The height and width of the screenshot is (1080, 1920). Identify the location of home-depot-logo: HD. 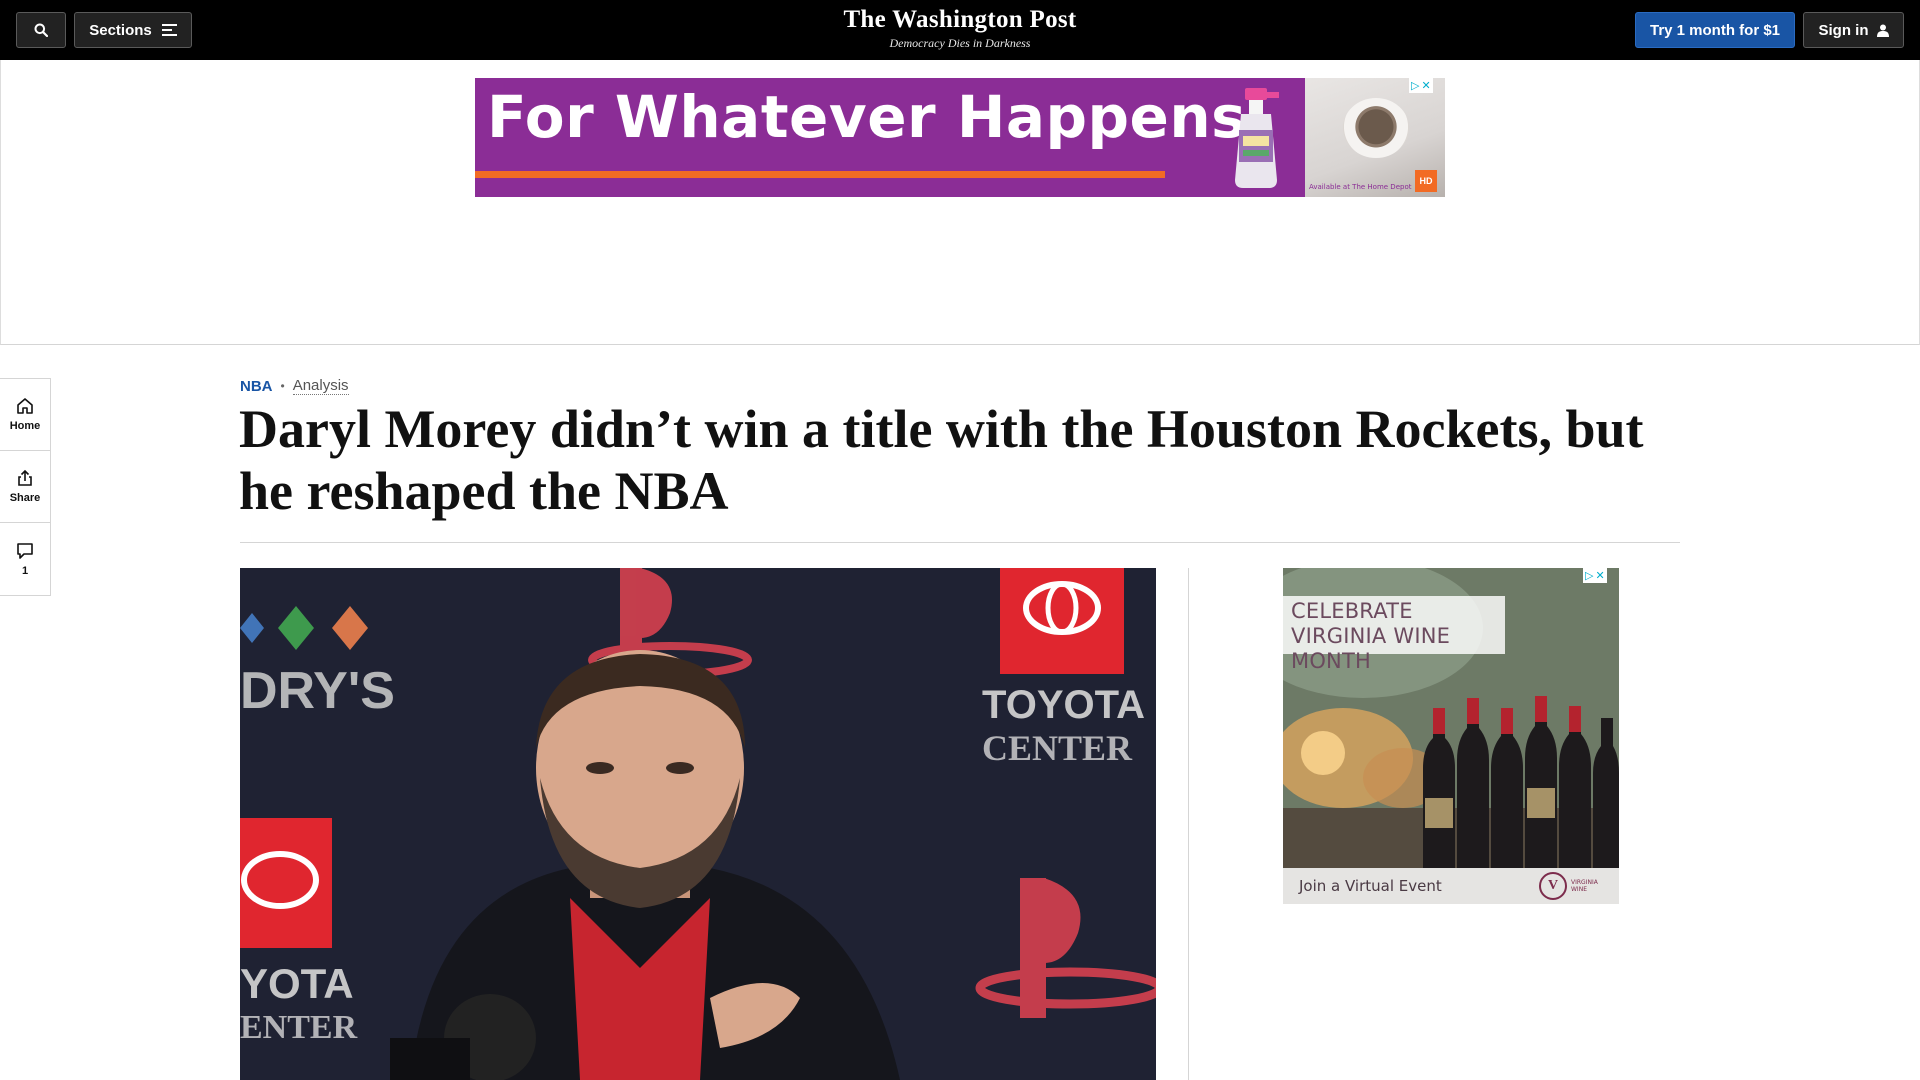
(1426, 181).